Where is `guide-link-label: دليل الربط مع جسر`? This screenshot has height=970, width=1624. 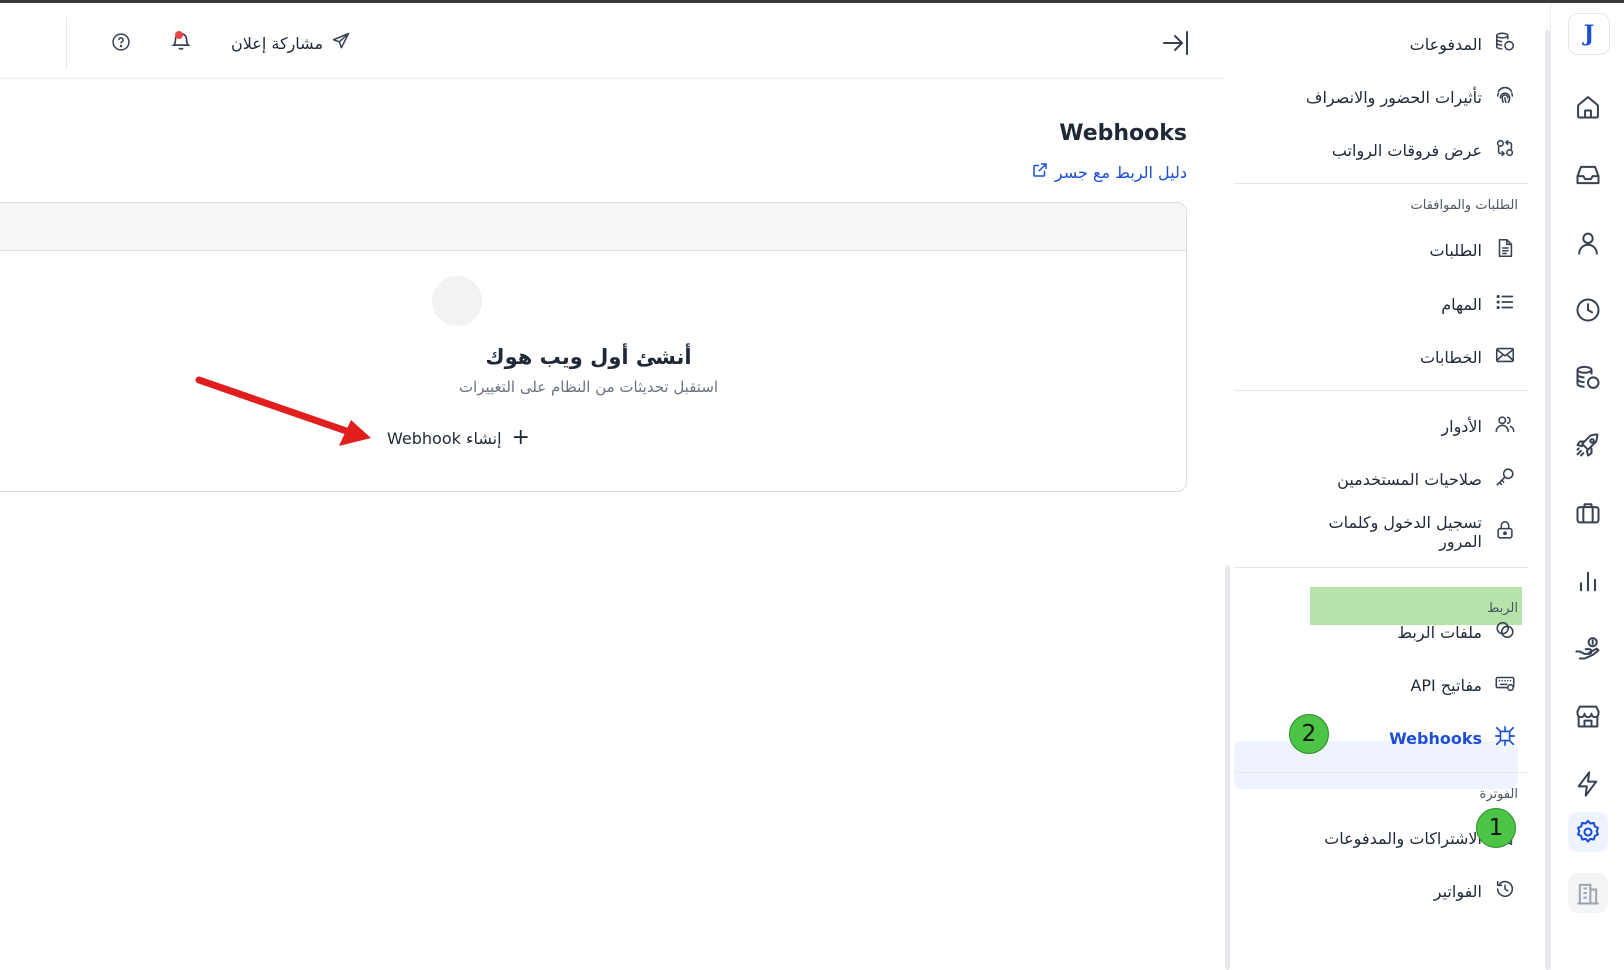
guide-link-label: دليل الربط مع جسر is located at coordinates (1120, 172).